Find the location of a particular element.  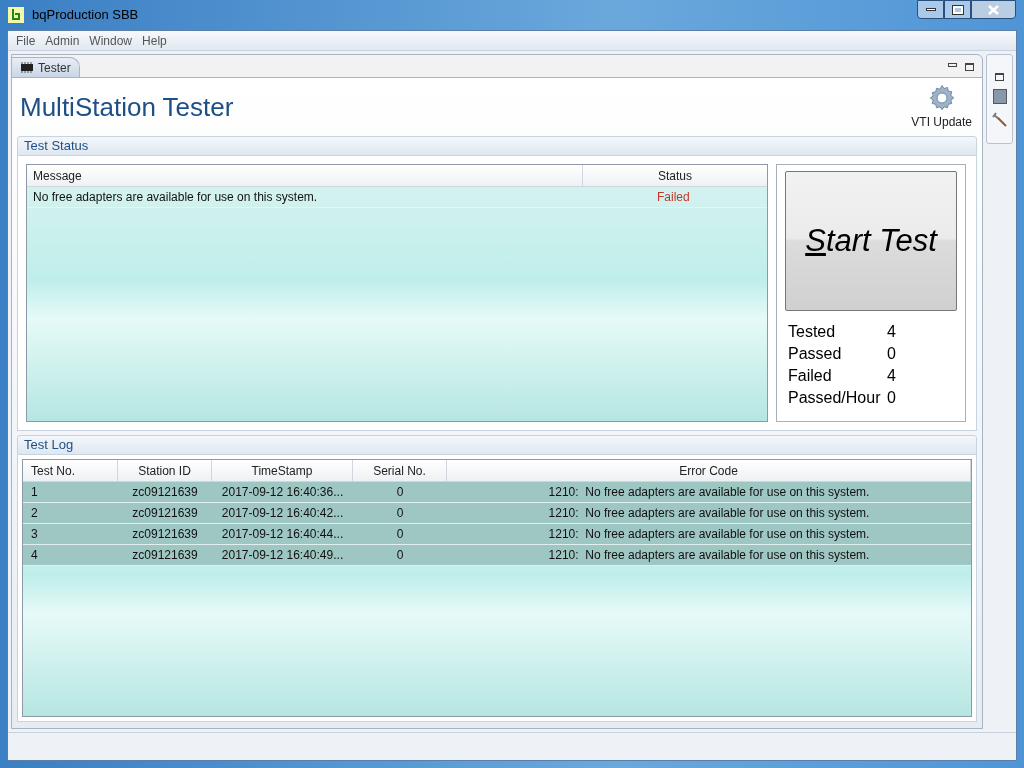

close-button is located at coordinates (993, 9).